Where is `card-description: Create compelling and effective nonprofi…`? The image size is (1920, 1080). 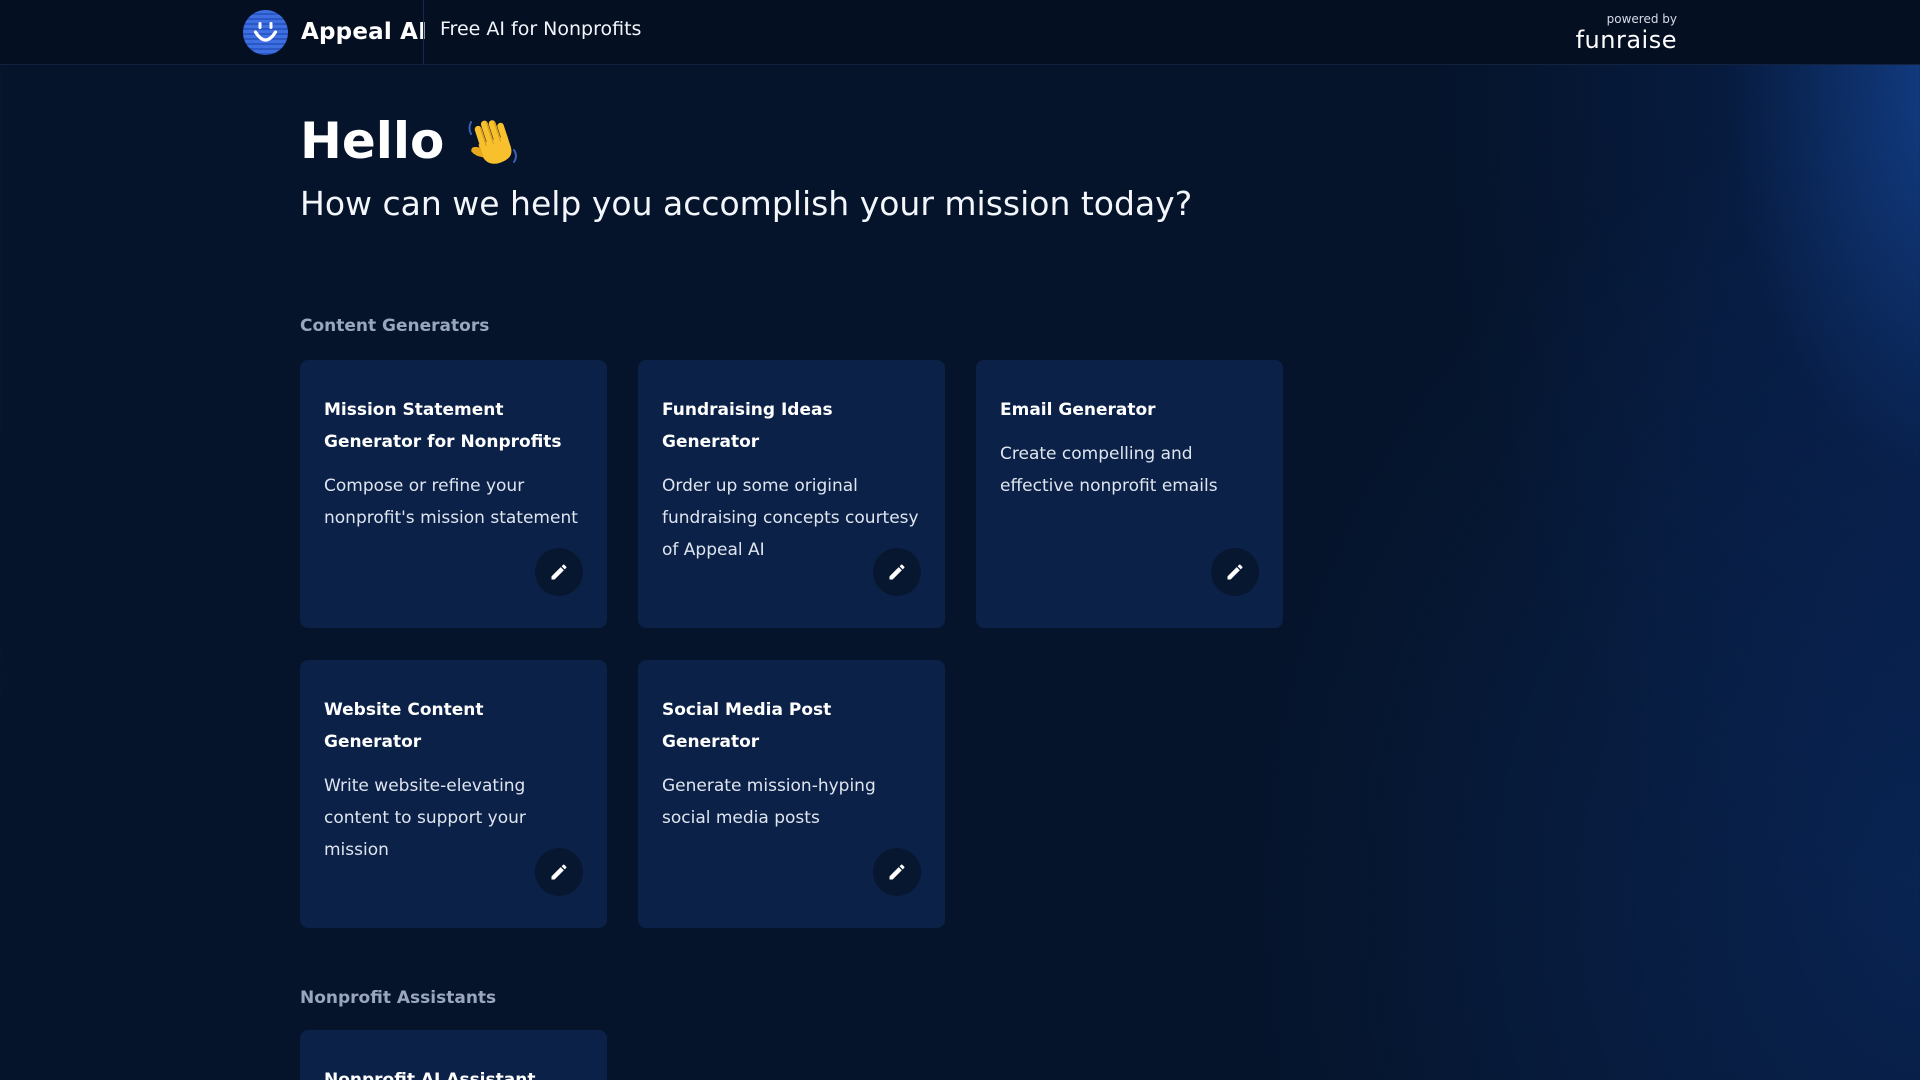
card-description: Create compelling and effective nonprofi… is located at coordinates (1109, 470).